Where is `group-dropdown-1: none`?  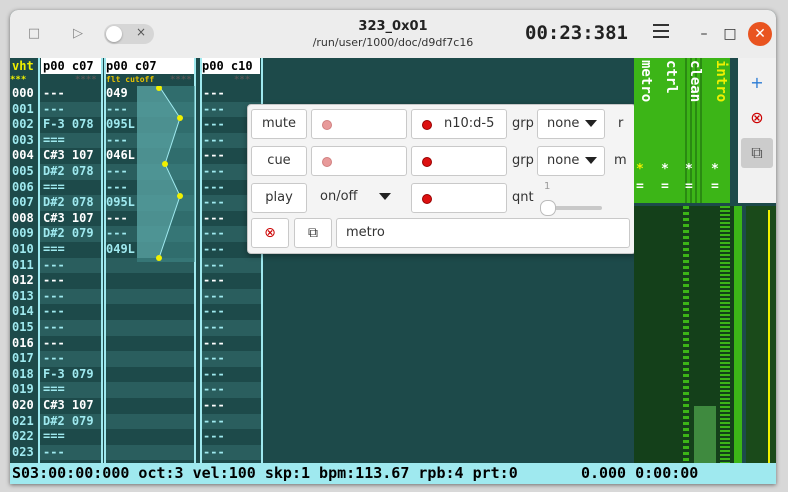 group-dropdown-1: none is located at coordinates (571, 124).